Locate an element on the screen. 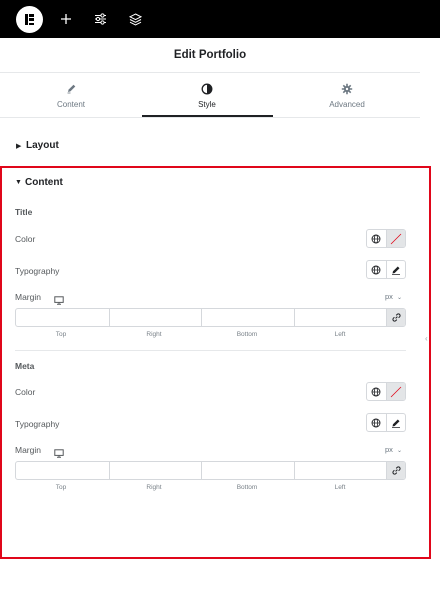 This screenshot has height=589, width=440. title-typography-control is located at coordinates (386, 269).